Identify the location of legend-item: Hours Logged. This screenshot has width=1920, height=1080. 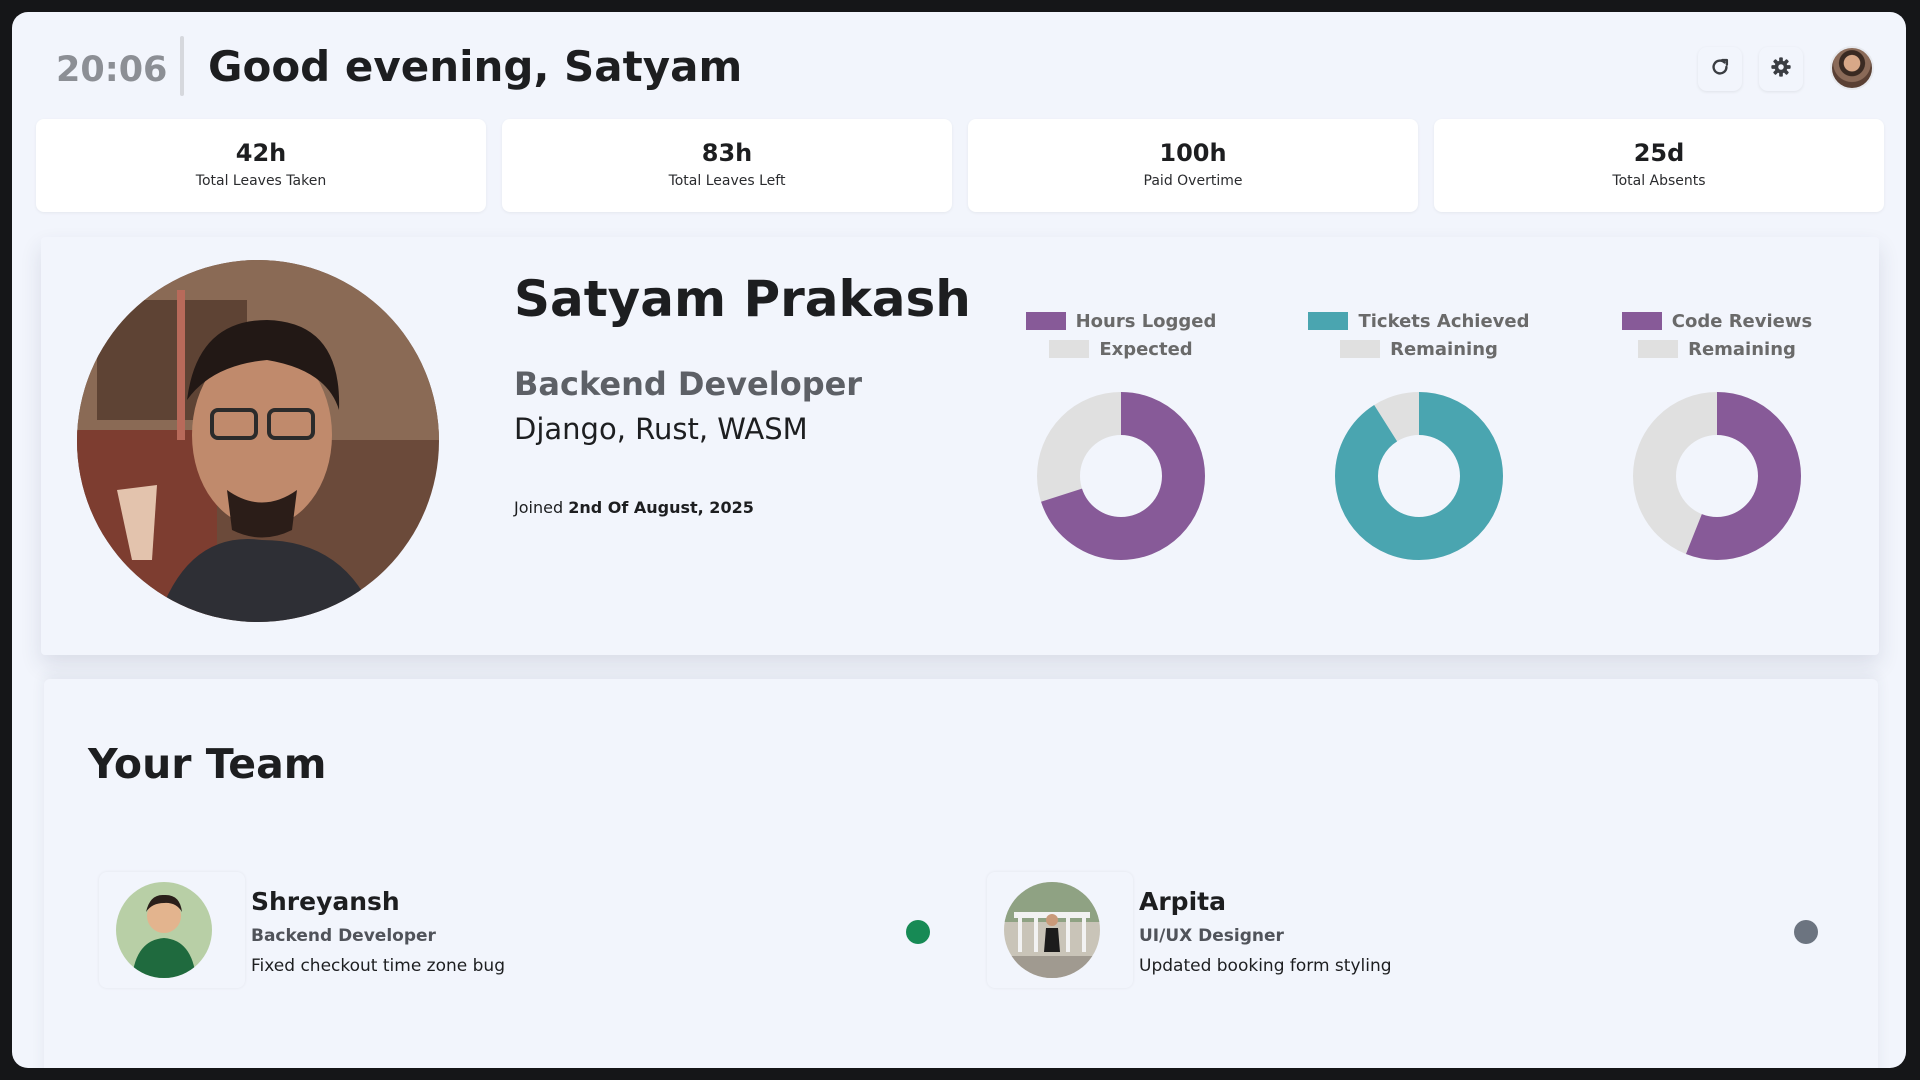
(1121, 321).